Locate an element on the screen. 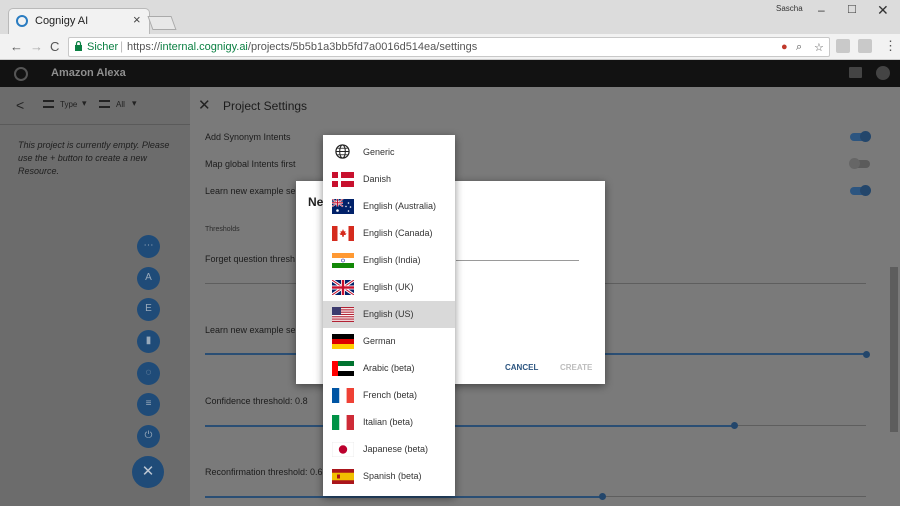 This screenshot has width=900, height=506. language-label: English (UK) is located at coordinates (388, 287).